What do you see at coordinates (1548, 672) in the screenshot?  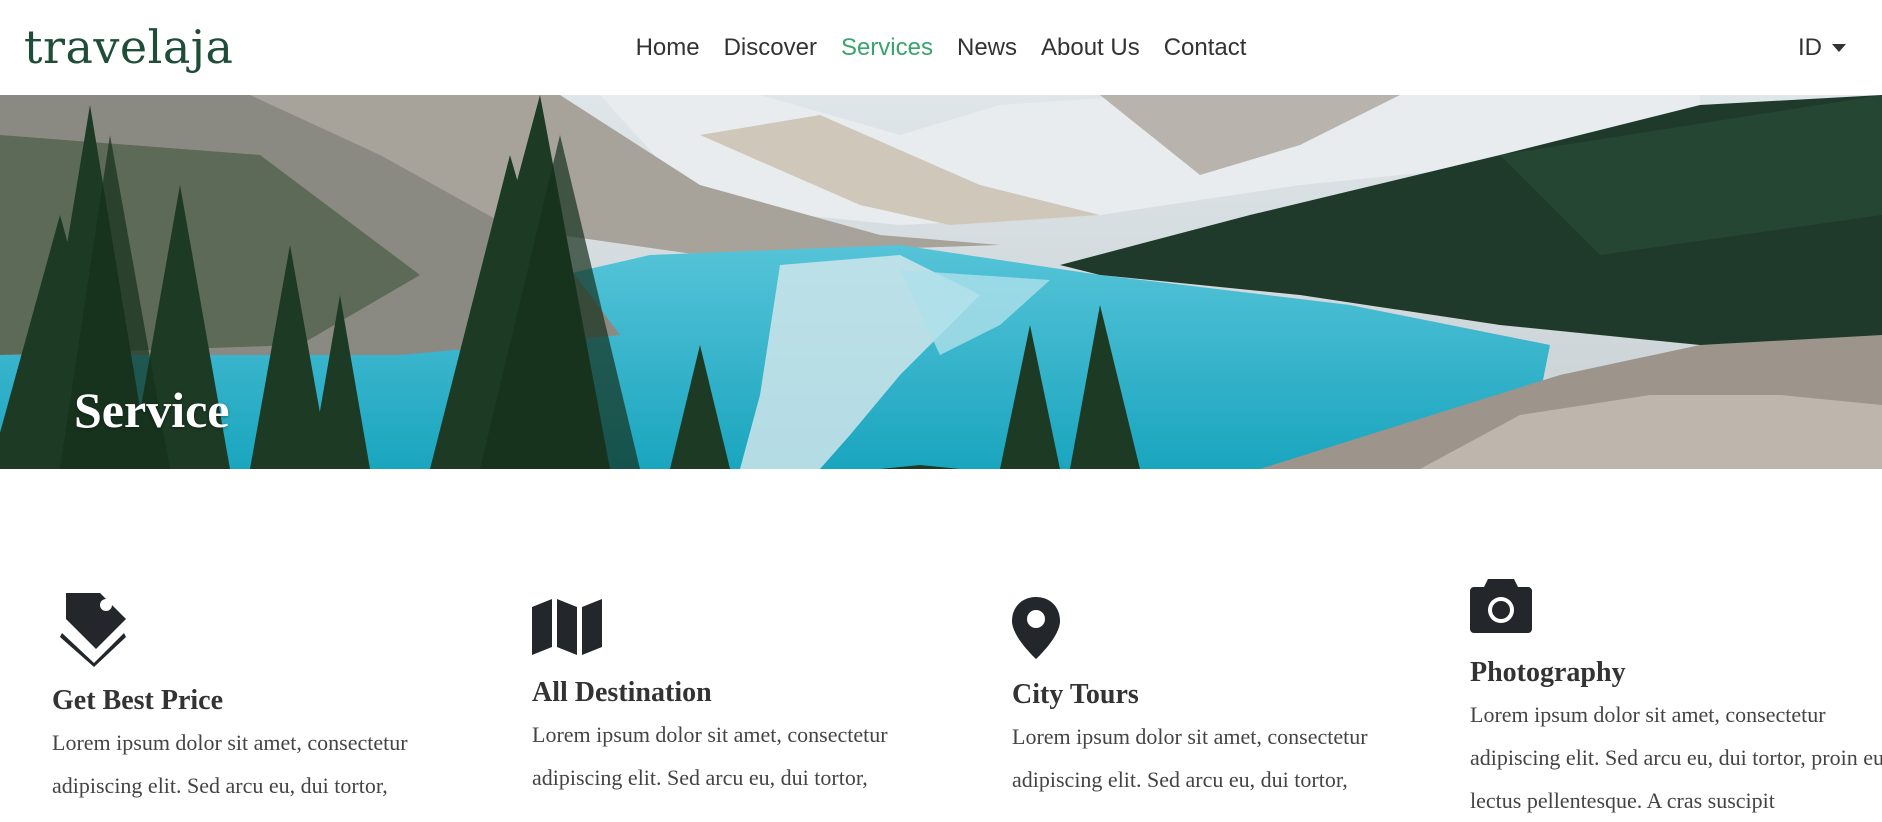 I see `service-title: Photography` at bounding box center [1548, 672].